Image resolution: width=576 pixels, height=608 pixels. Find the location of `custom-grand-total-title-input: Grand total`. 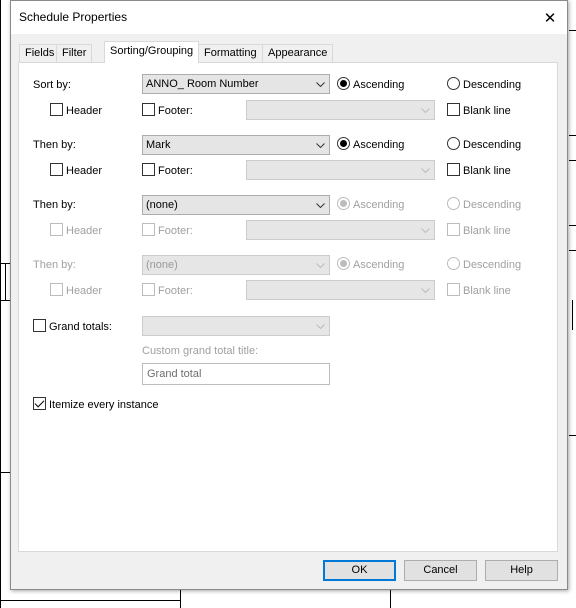

custom-grand-total-title-input: Grand total is located at coordinates (236, 374).